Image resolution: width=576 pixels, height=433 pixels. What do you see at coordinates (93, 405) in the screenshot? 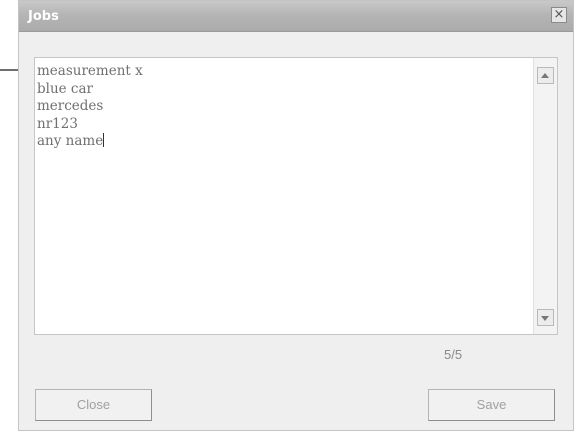
I see `close-button: Close` at bounding box center [93, 405].